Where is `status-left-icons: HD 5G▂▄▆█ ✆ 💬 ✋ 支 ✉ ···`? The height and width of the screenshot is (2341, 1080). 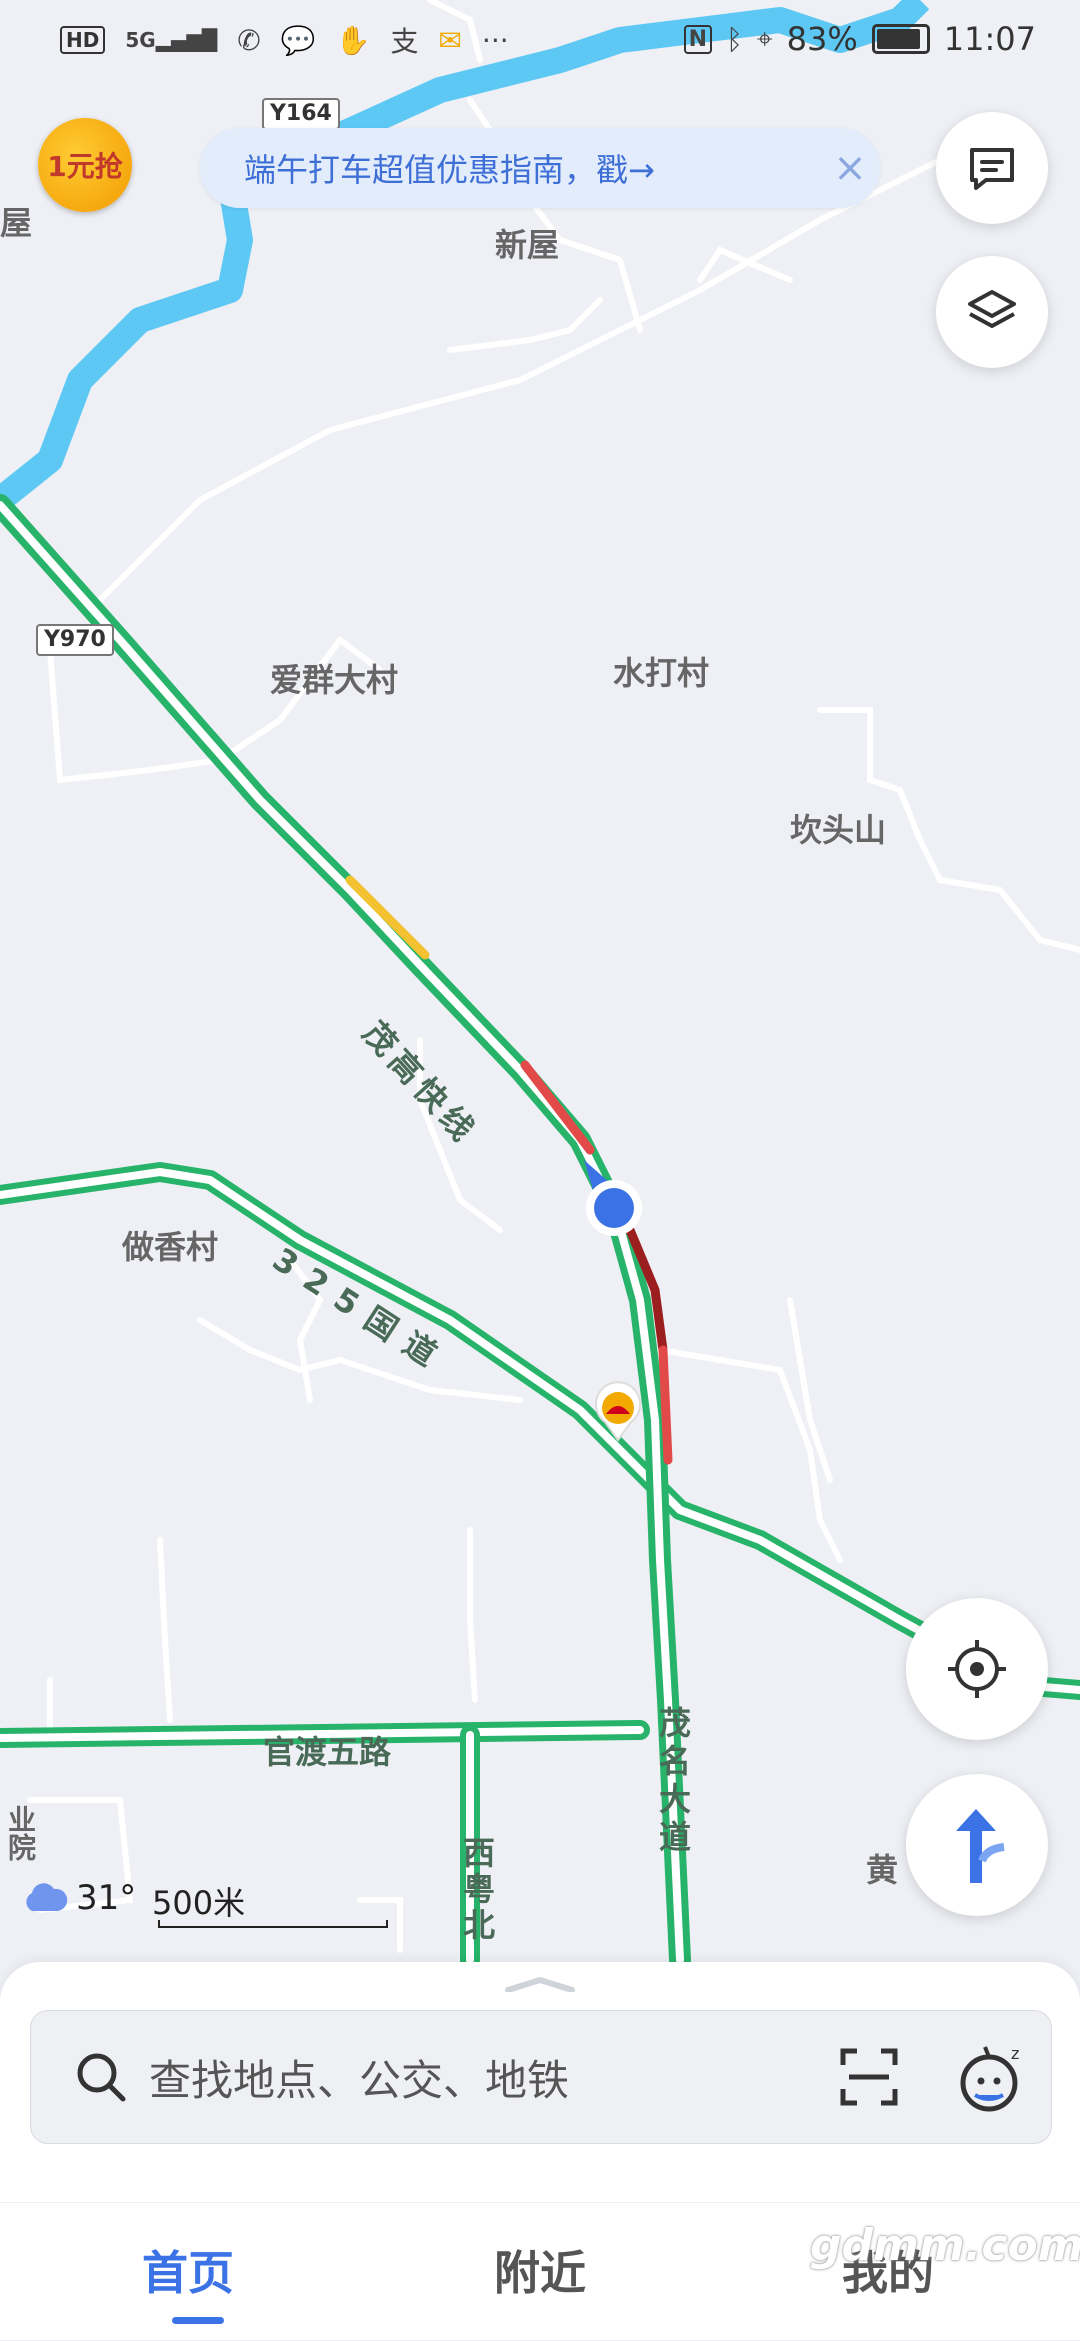 status-left-icons: HD 5G▂▄▆█ ✆ 💬 ✋ 支 ✉ ··· is located at coordinates (284, 40).